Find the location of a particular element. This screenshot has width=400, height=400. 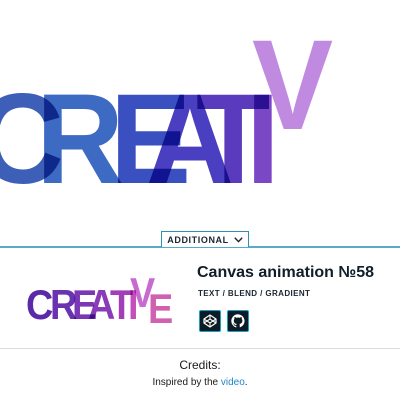

animation-title: Canvas animation №58 is located at coordinates (286, 272).